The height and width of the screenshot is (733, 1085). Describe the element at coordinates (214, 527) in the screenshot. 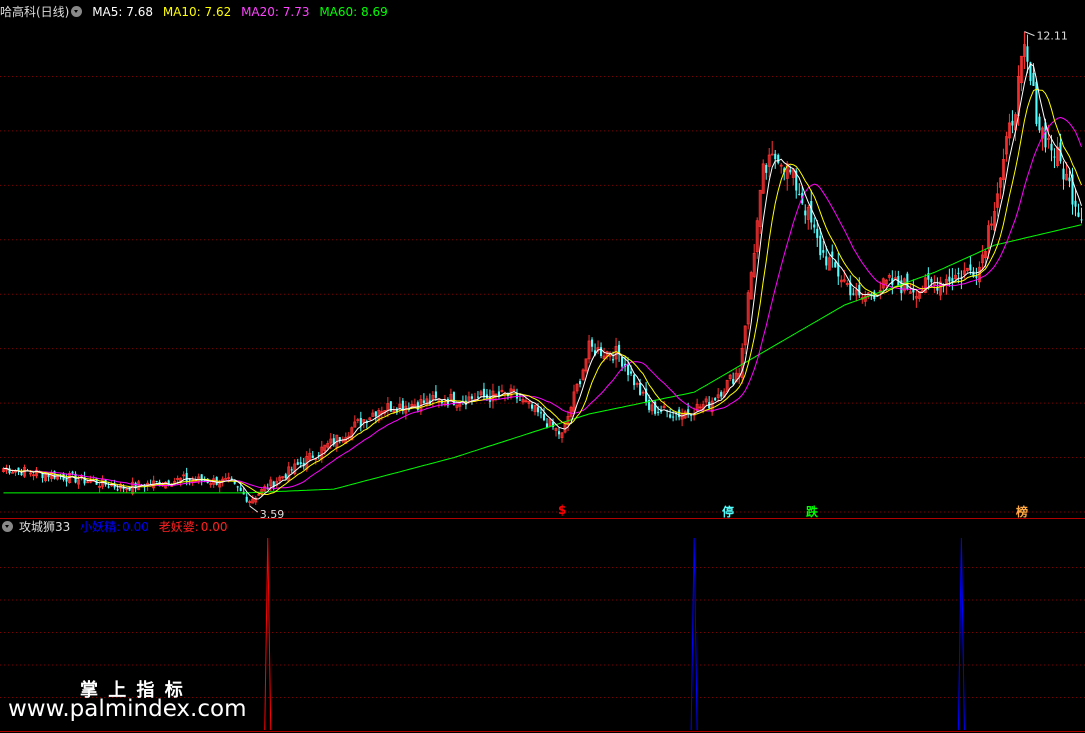

I see `laoyao-value: 0.00` at that location.